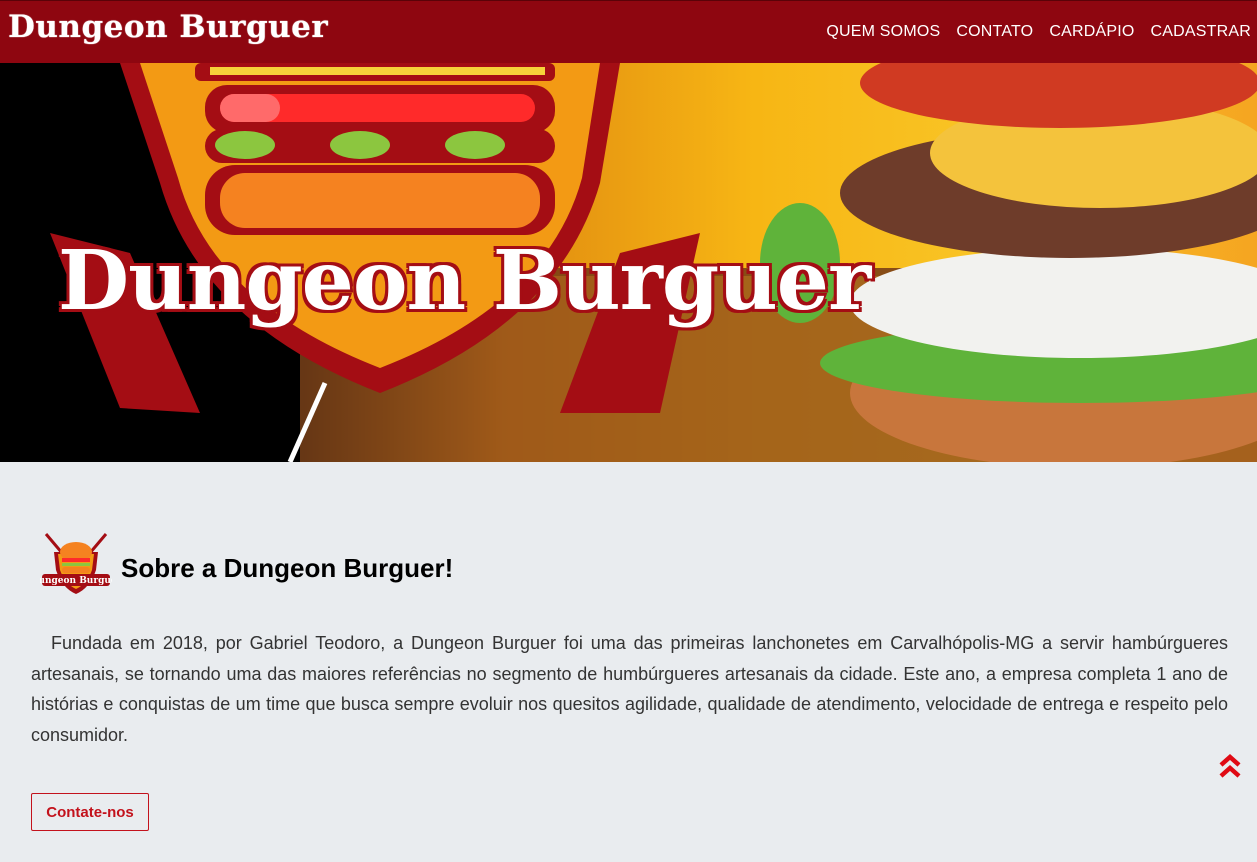 The width and height of the screenshot is (1257, 862). What do you see at coordinates (90, 812) in the screenshot?
I see `contact-button: Contate-nos` at bounding box center [90, 812].